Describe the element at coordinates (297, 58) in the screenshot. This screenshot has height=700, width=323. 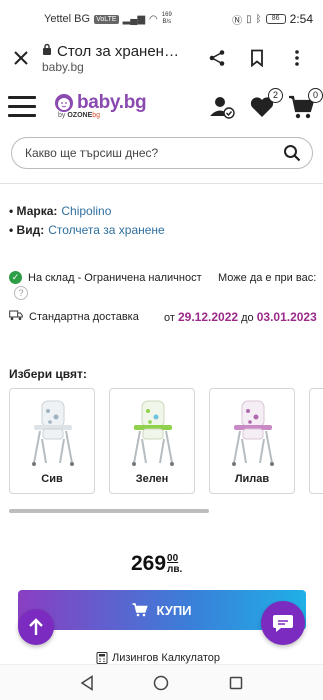
I see `more-icon` at that location.